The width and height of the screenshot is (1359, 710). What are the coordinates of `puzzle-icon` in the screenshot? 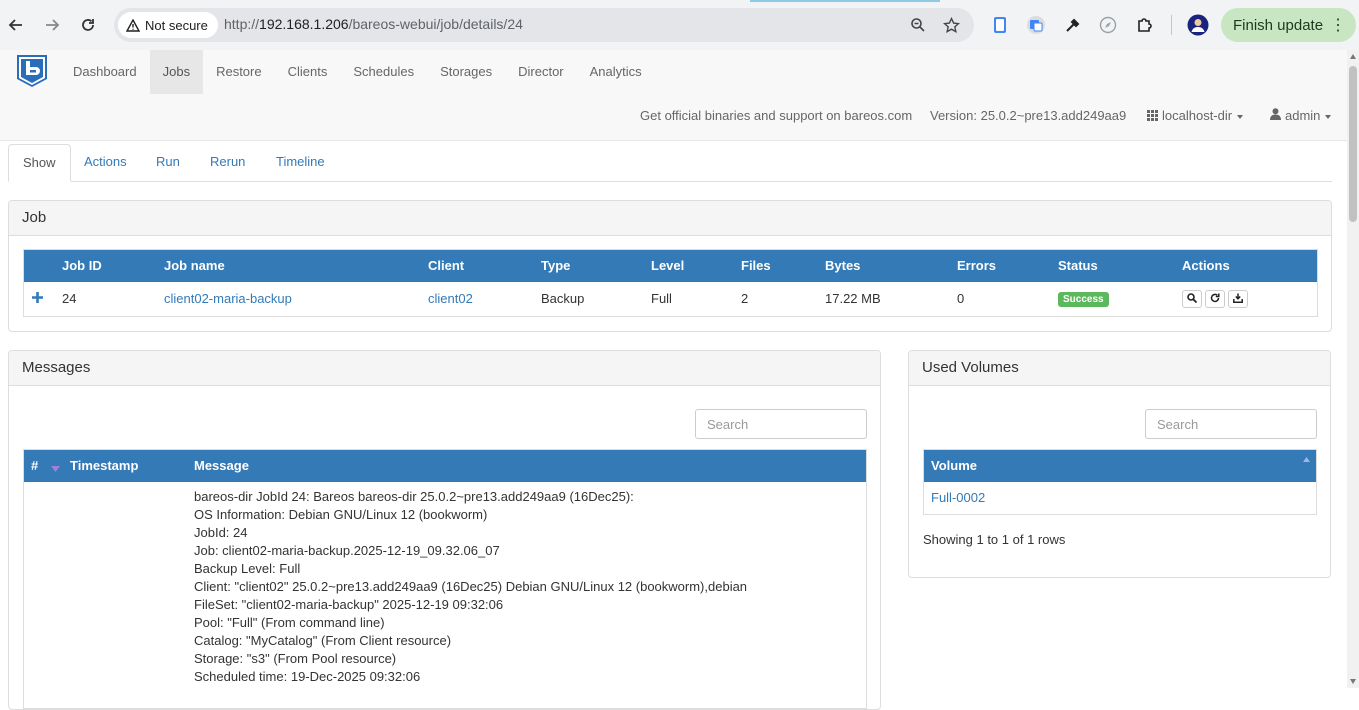 It's located at (1145, 25).